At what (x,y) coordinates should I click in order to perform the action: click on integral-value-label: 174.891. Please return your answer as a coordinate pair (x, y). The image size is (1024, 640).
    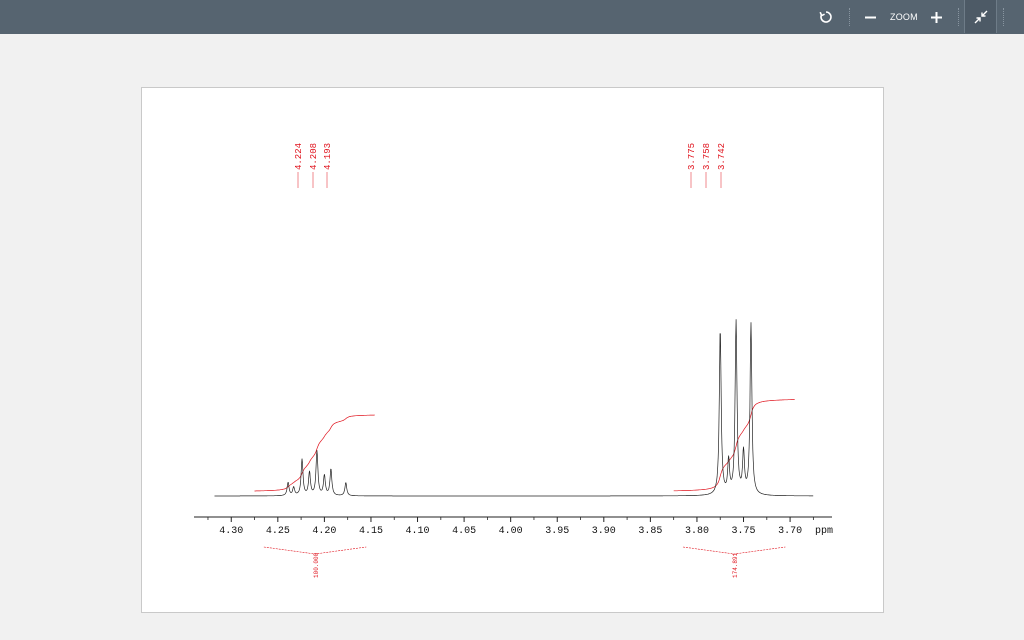
    Looking at the image, I should click on (735, 565).